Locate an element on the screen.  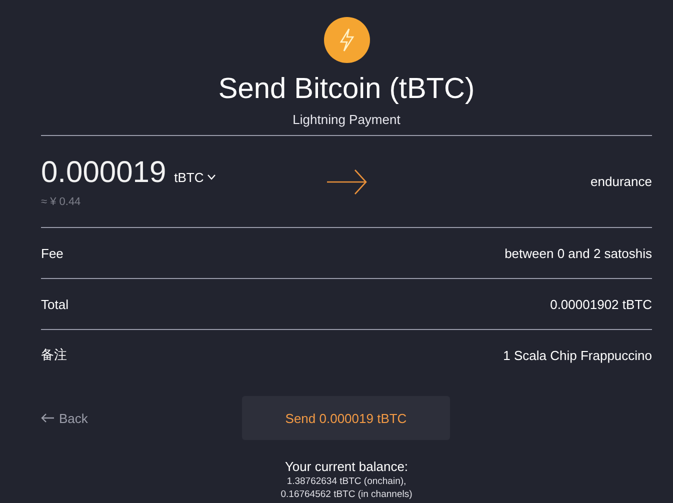
detail-value: 0.00001902 tBTC is located at coordinates (601, 304).